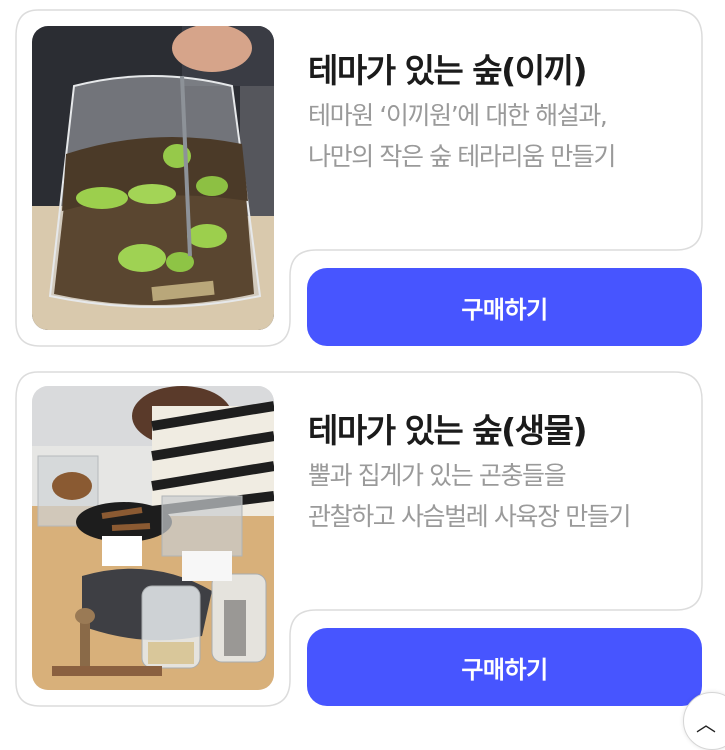 The width and height of the screenshot is (725, 750). Describe the element at coordinates (437, 475) in the screenshot. I see `description-line: 뿔과 집게가 있는 곤충들을` at that location.